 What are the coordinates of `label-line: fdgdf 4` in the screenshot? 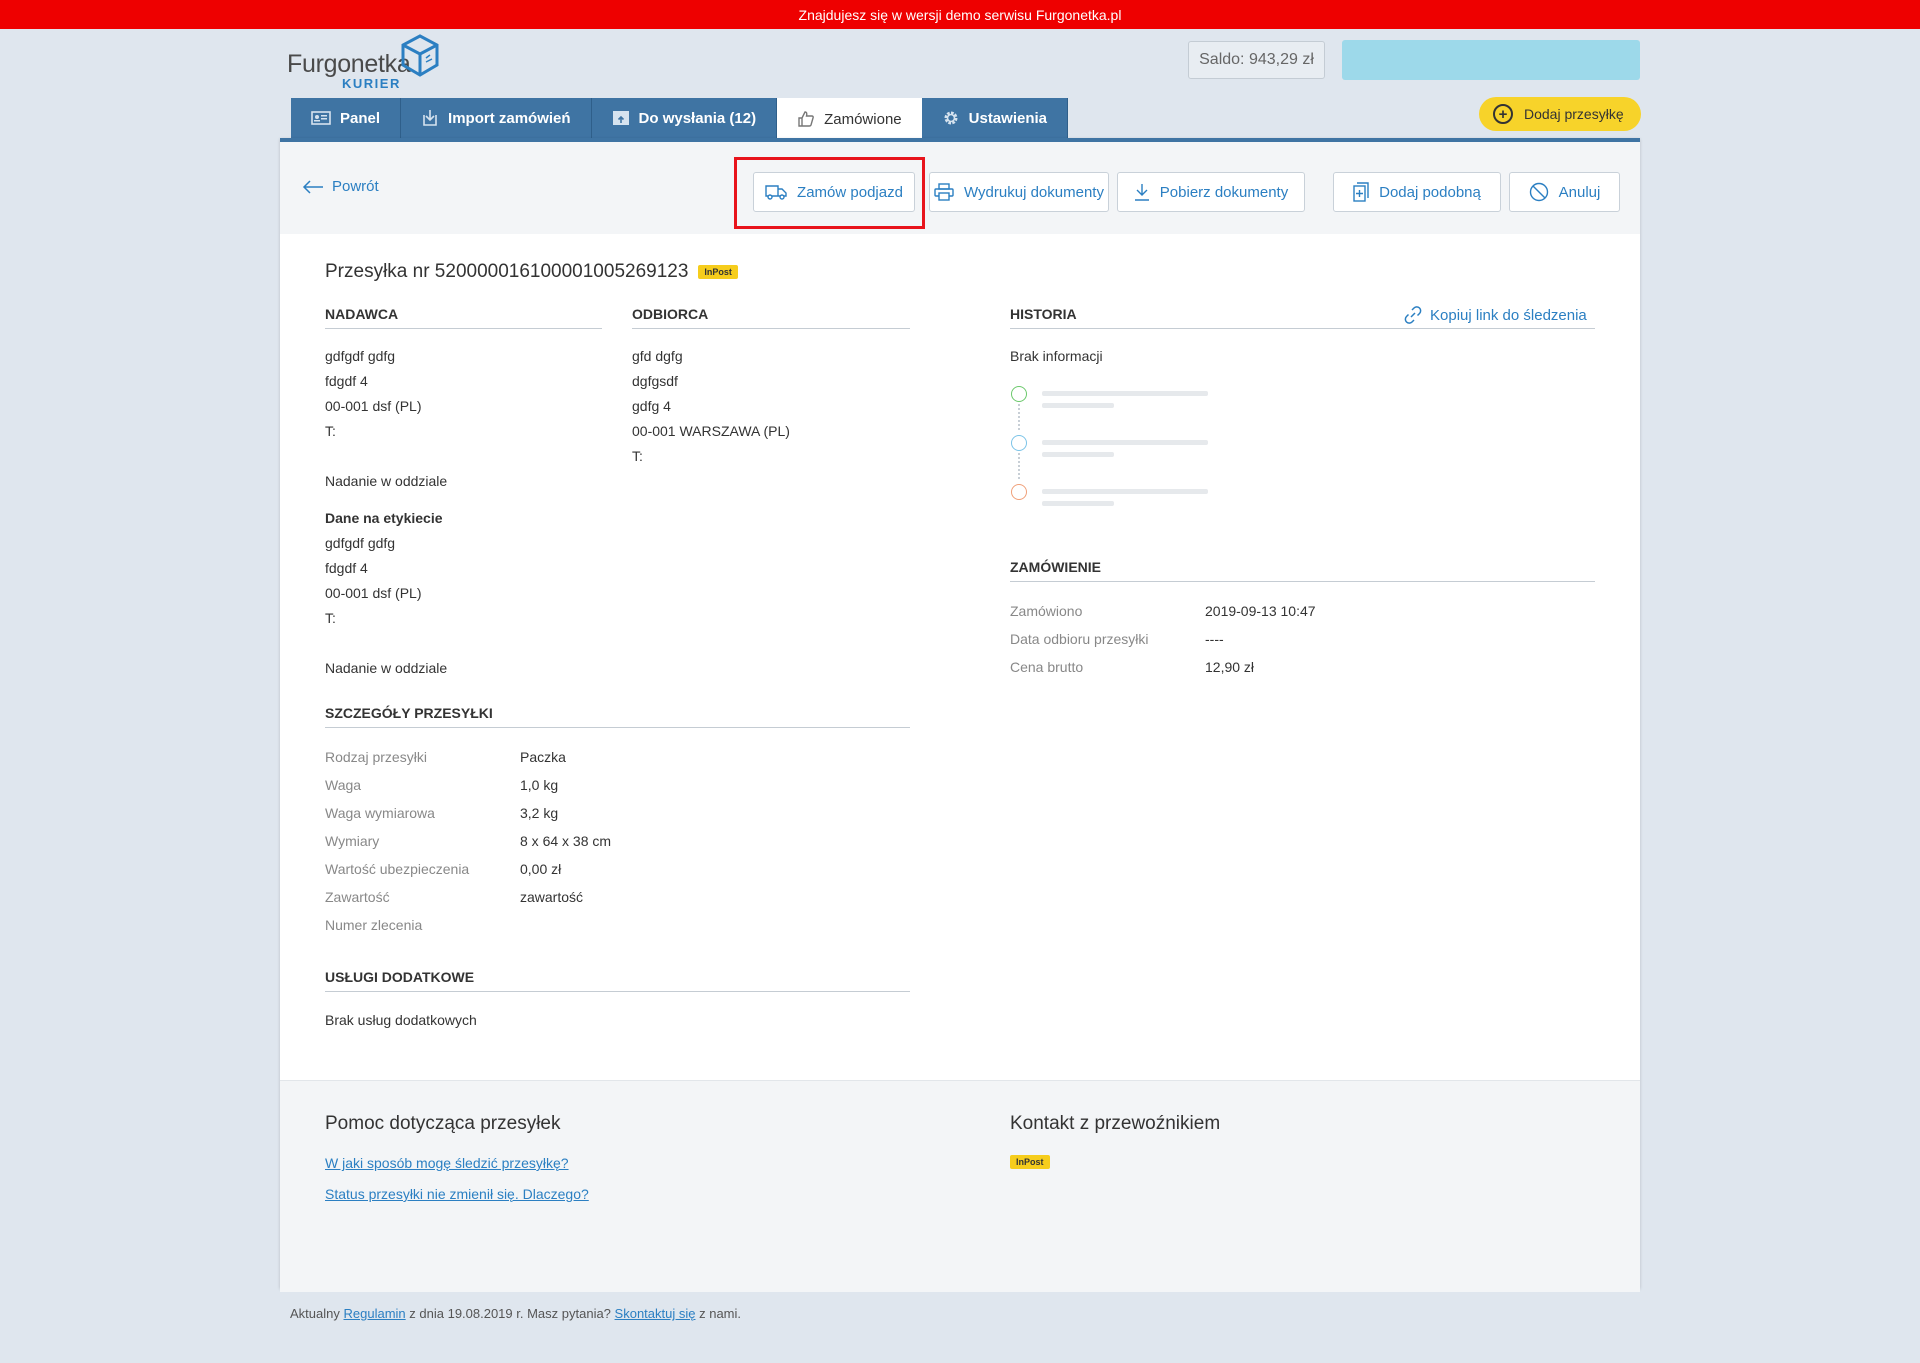 It's located at (346, 568).